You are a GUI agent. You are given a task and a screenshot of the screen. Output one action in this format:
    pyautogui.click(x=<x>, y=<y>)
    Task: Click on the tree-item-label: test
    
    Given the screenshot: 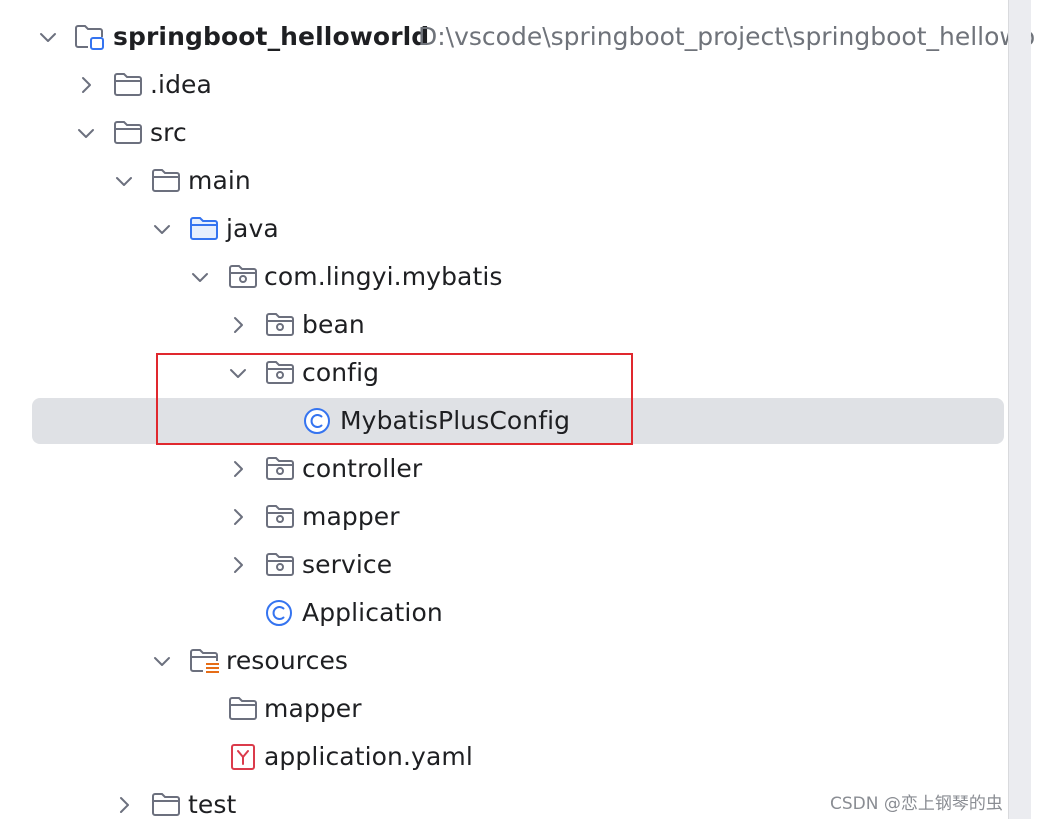 What is the action you would take?
    pyautogui.click(x=212, y=804)
    